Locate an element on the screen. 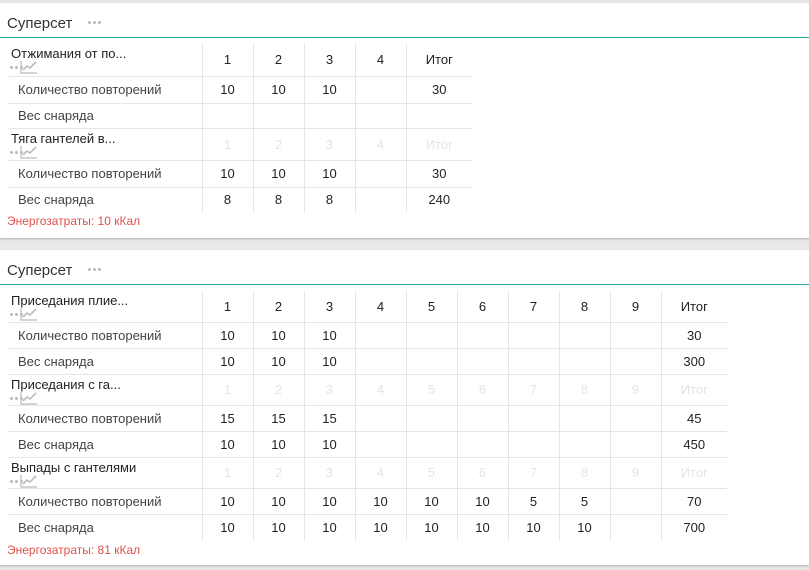 Image resolution: width=809 pixels, height=570 pixels. superset-title: Суперсет is located at coordinates (40, 270).